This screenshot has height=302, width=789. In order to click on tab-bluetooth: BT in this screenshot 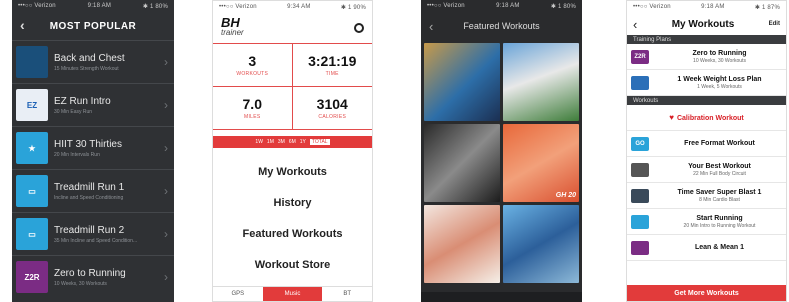, I will do `click(347, 294)`.